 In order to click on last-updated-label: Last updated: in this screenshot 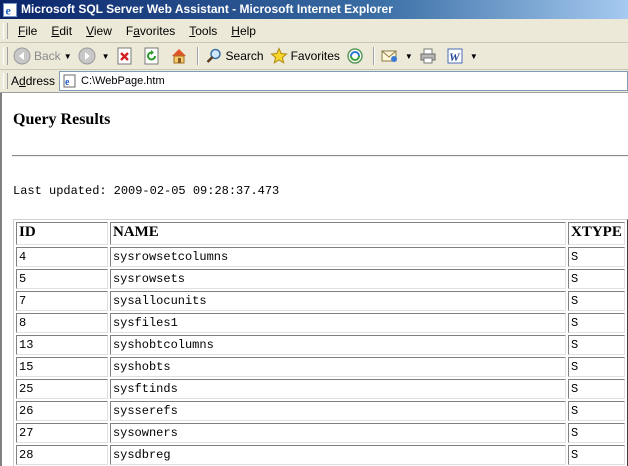, I will do `click(60, 191)`.